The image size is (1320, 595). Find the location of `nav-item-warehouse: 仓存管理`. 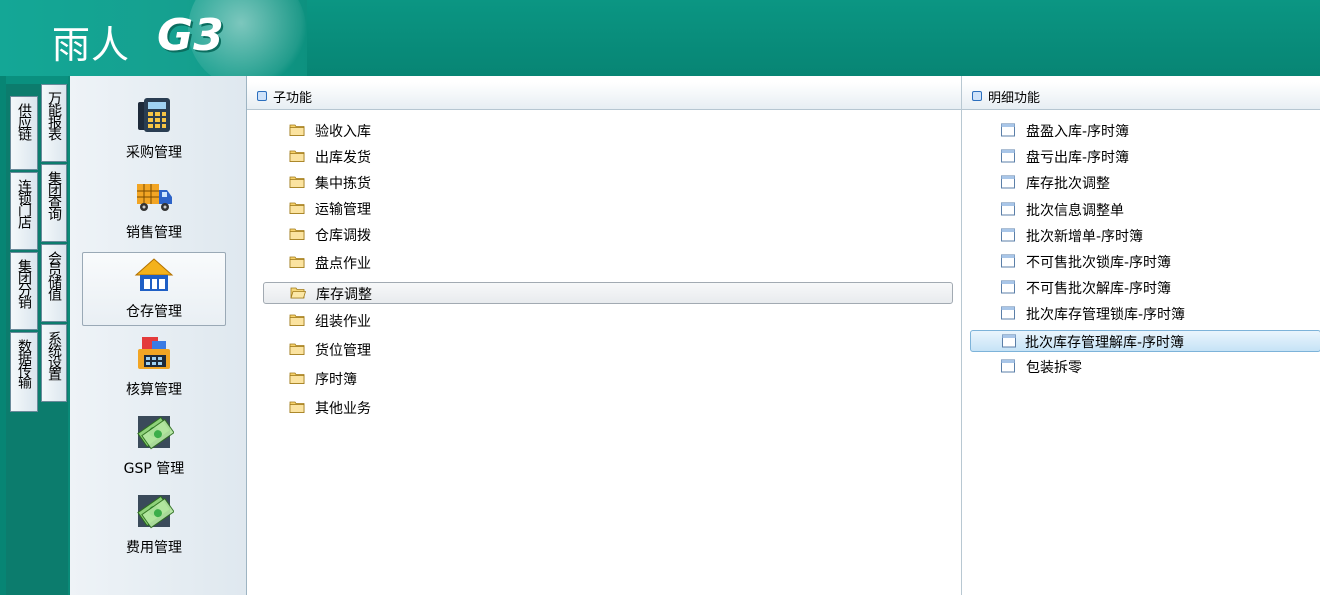

nav-item-warehouse: 仓存管理 is located at coordinates (154, 289).